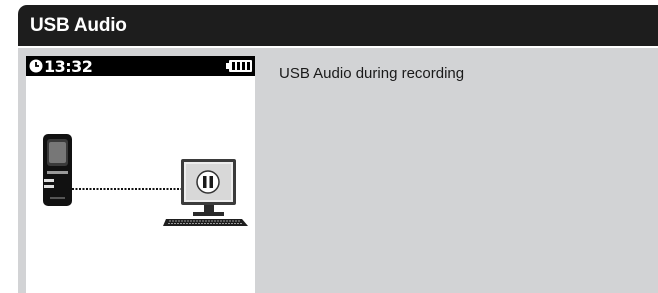 This screenshot has width=658, height=293. Describe the element at coordinates (208, 182) in the screenshot. I see `pause-icon` at that location.